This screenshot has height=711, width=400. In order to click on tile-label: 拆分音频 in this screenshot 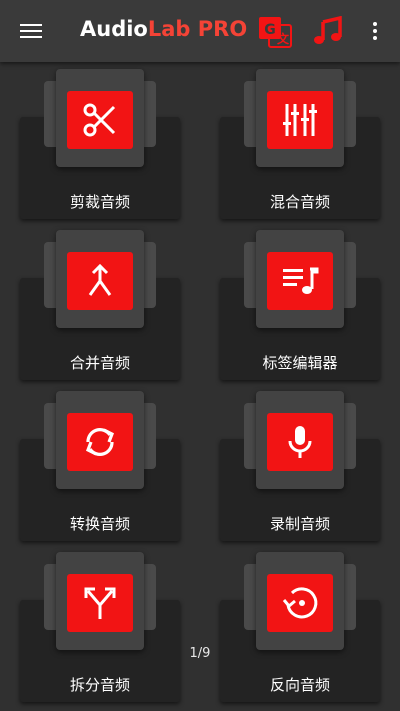, I will do `click(99, 685)`.